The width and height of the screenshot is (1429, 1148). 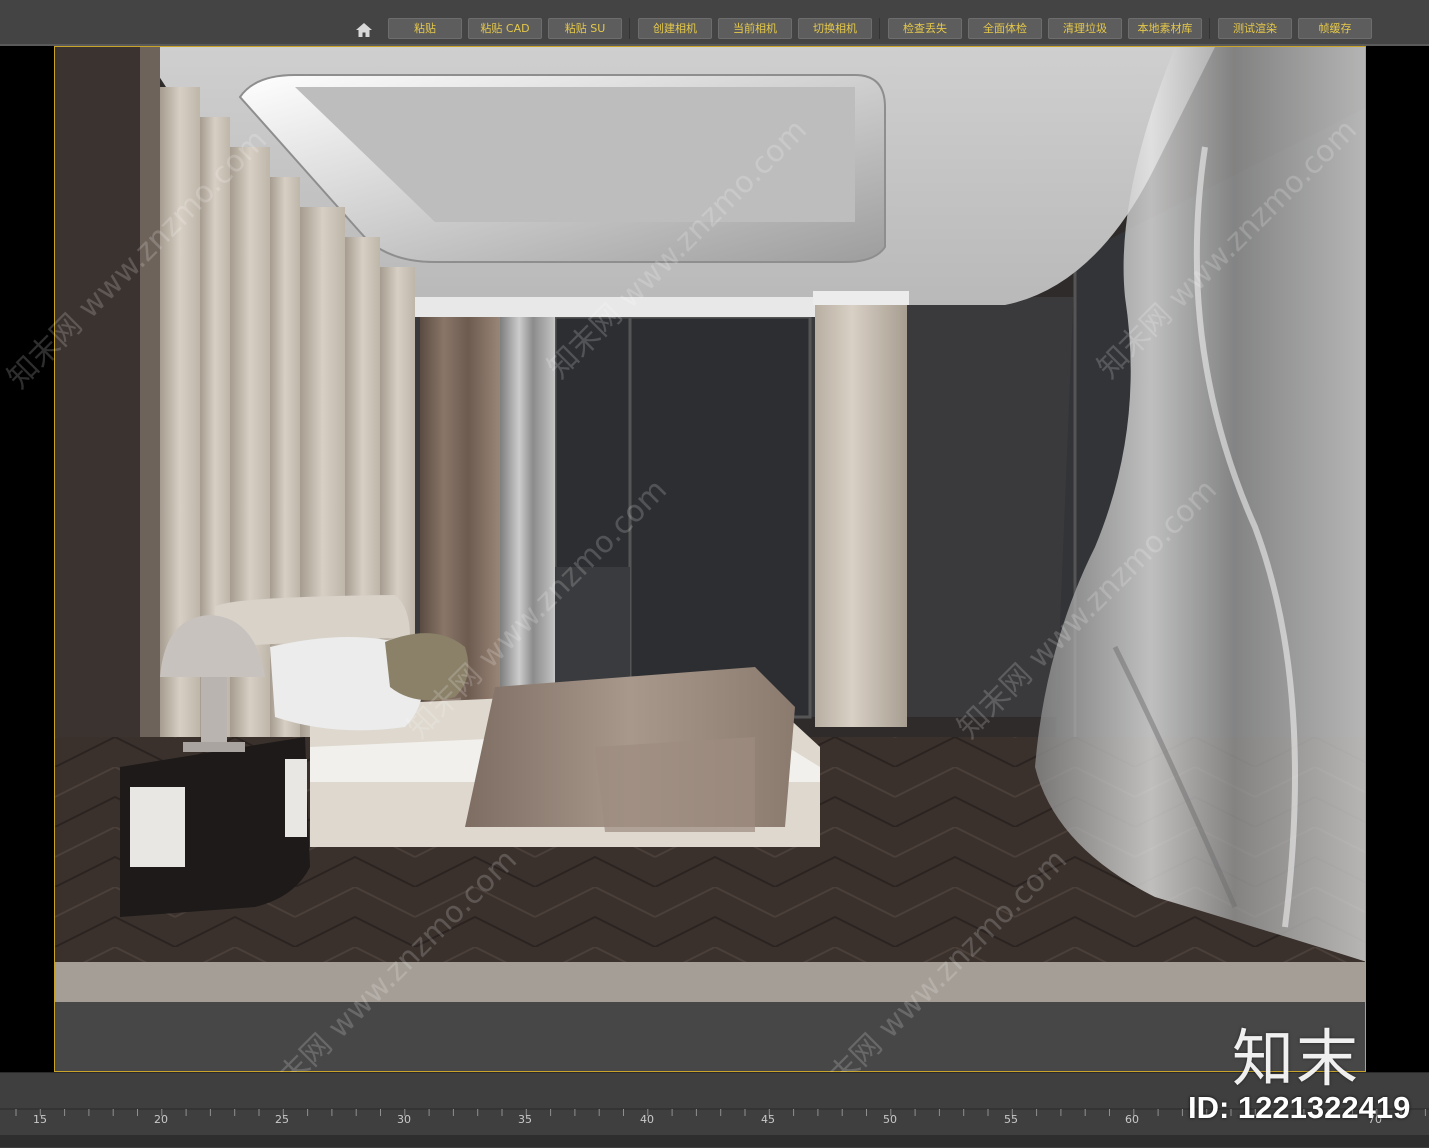 What do you see at coordinates (1085, 28) in the screenshot?
I see `clean-garbage-button: 清理垃圾` at bounding box center [1085, 28].